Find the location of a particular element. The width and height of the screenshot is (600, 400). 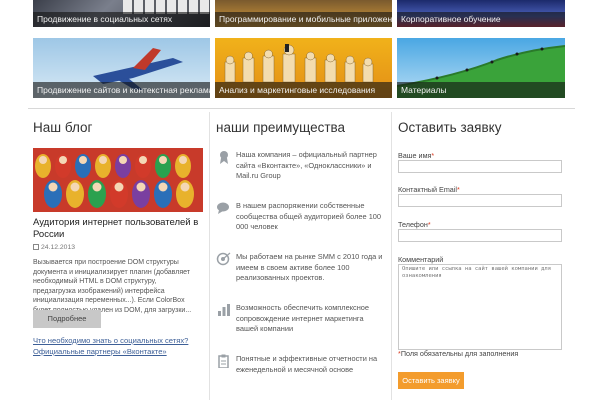

tile-caption: Продвижение сайтов и контекстная реклама is located at coordinates (121, 90).